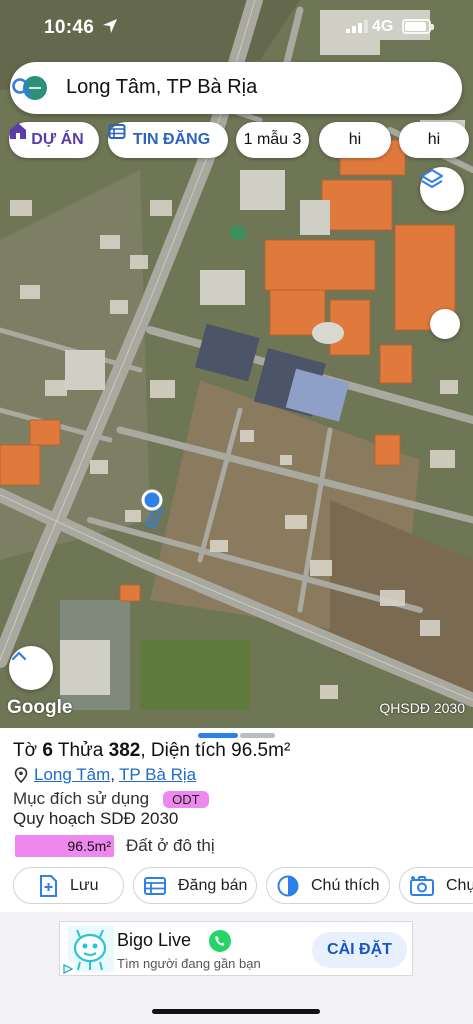 The height and width of the screenshot is (1024, 473). Describe the element at coordinates (31, 668) in the screenshot. I see `expand-panel-button` at that location.